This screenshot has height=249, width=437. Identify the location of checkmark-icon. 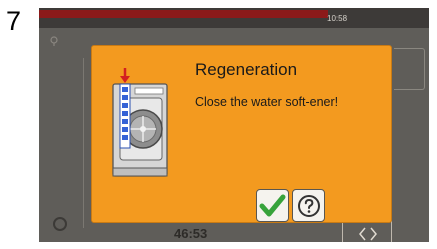
(272, 205).